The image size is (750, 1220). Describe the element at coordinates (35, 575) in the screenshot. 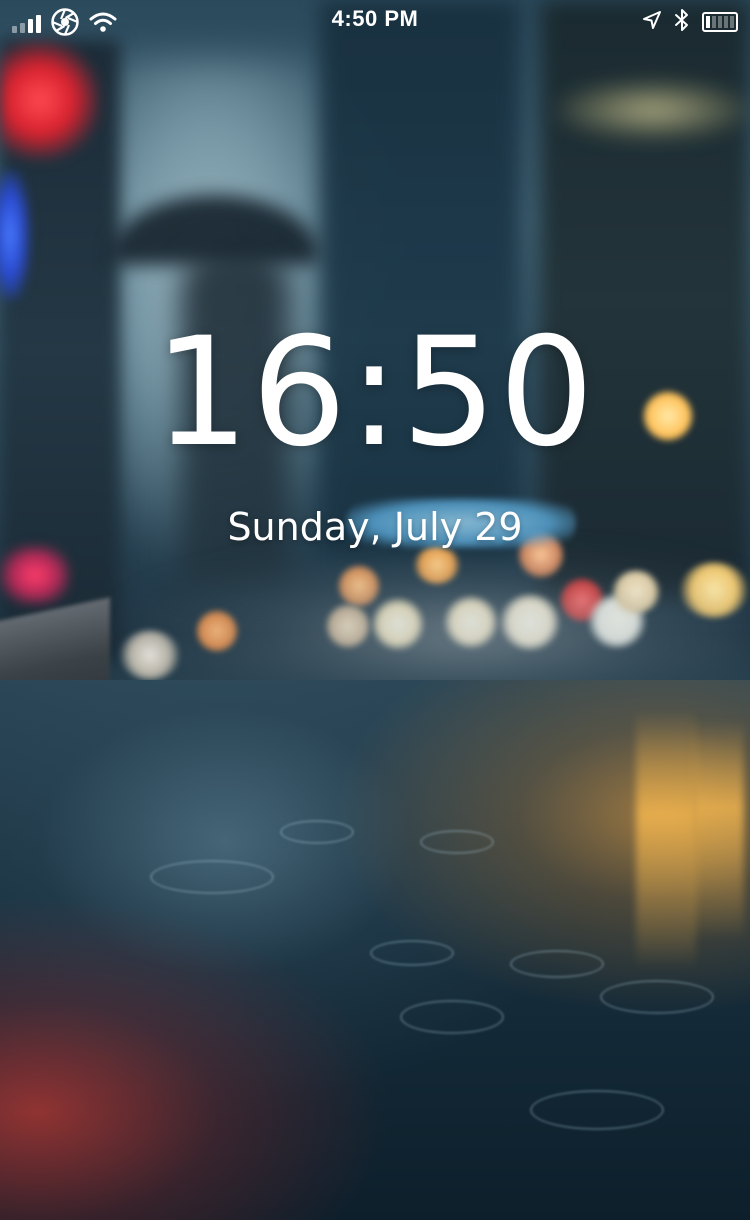

I see `wallpaper-neon-sign-pink` at that location.